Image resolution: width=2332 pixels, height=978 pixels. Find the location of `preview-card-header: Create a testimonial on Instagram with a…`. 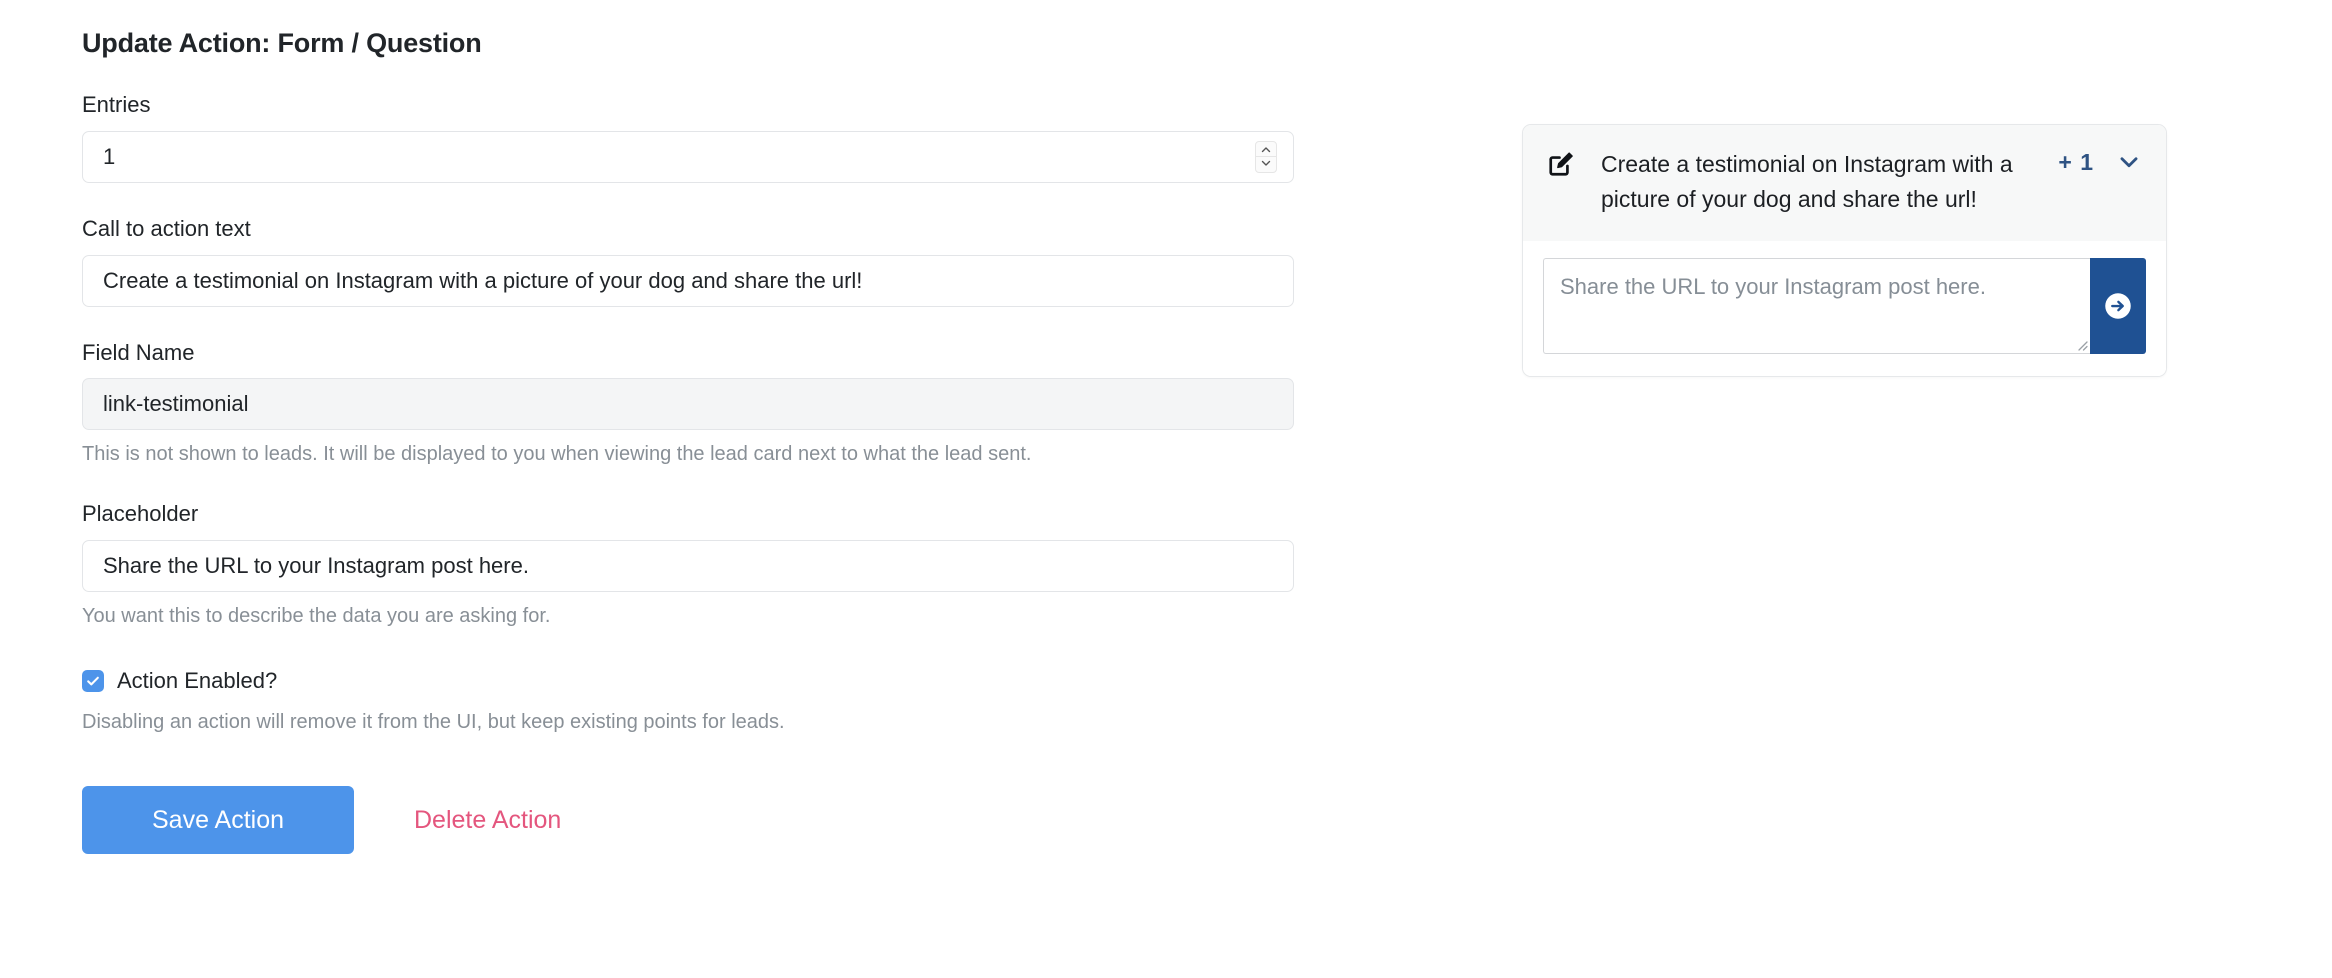

preview-card-header: Create a testimonial on Instagram with a… is located at coordinates (1844, 183).